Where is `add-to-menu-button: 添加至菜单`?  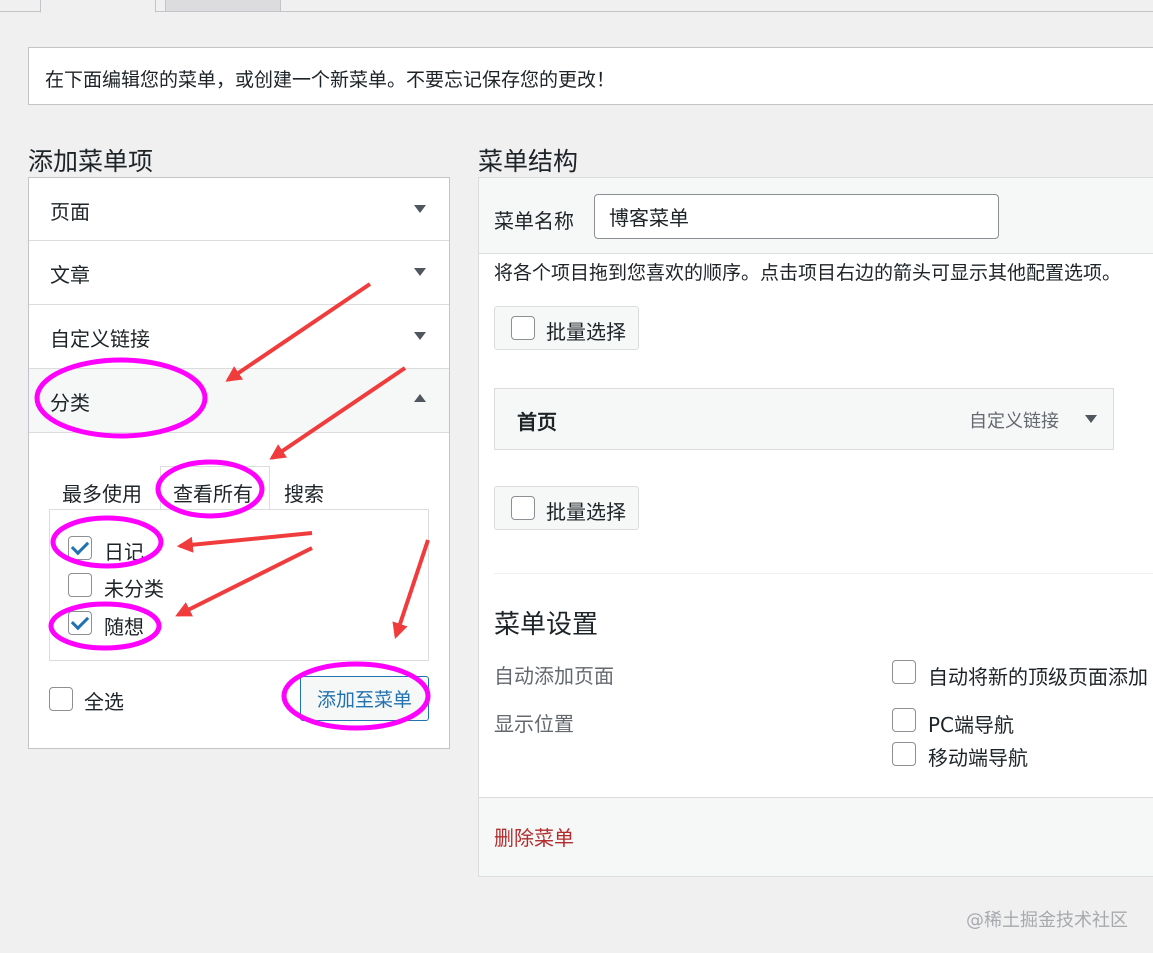
add-to-menu-button: 添加至菜单 is located at coordinates (364, 698).